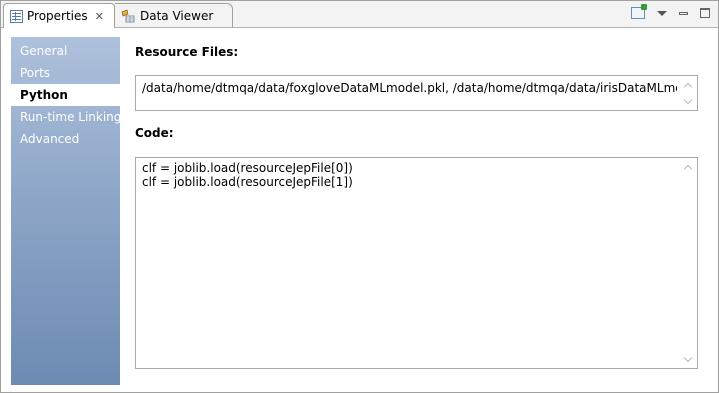 The image size is (719, 393). Describe the element at coordinates (99, 16) in the screenshot. I see `close-icon: ✕` at that location.